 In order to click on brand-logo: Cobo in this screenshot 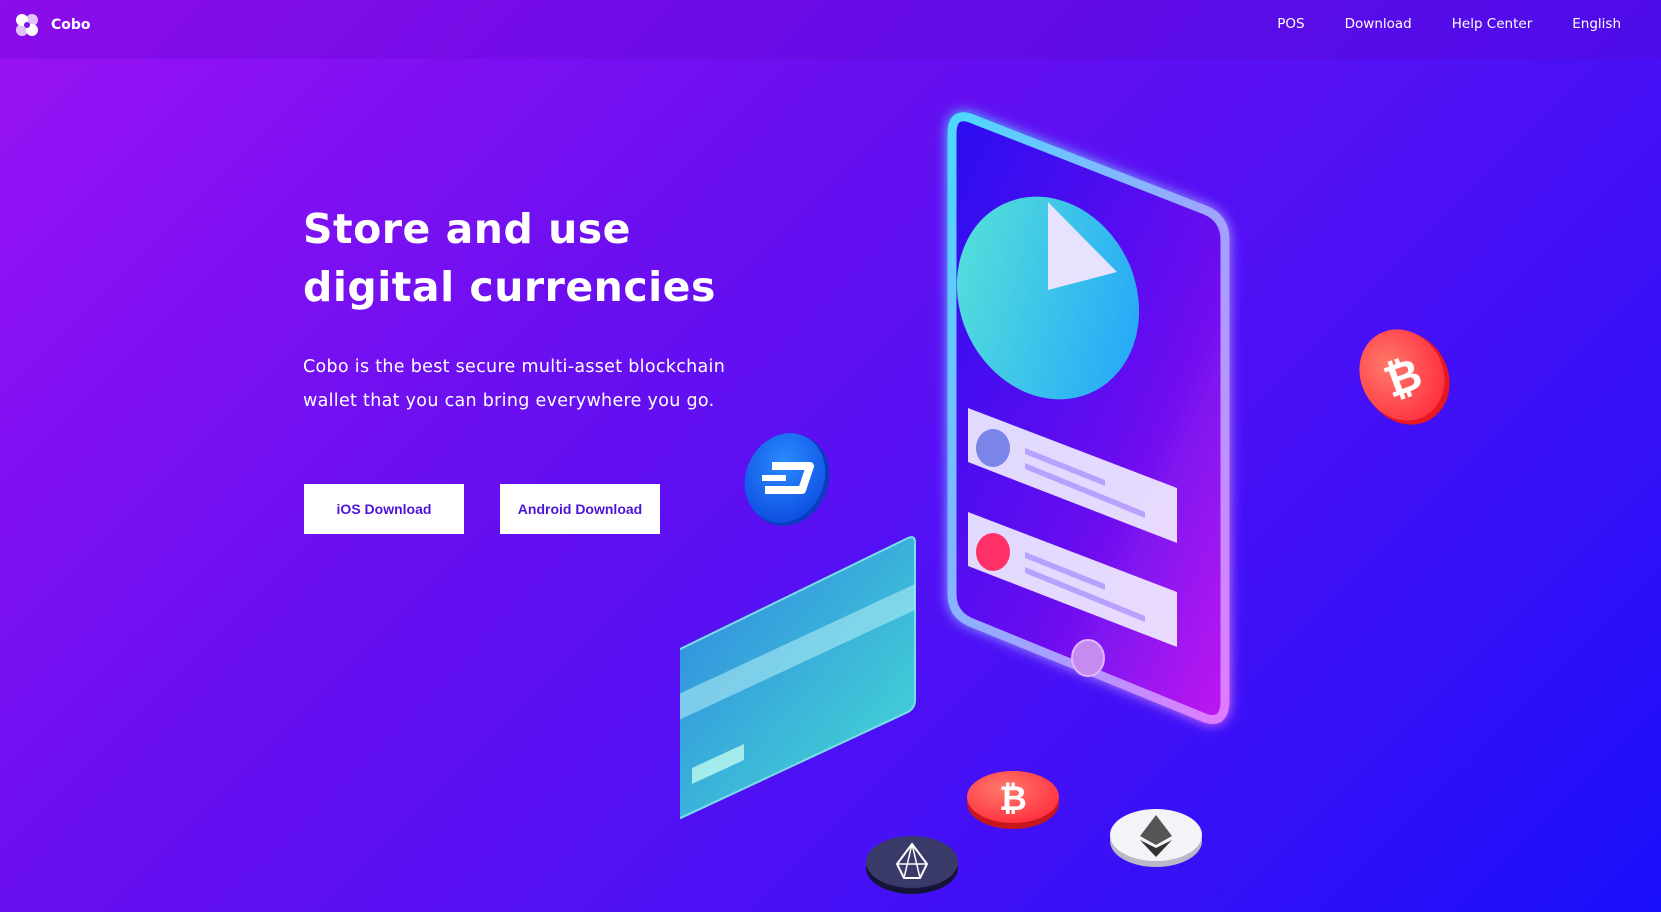, I will do `click(52, 25)`.